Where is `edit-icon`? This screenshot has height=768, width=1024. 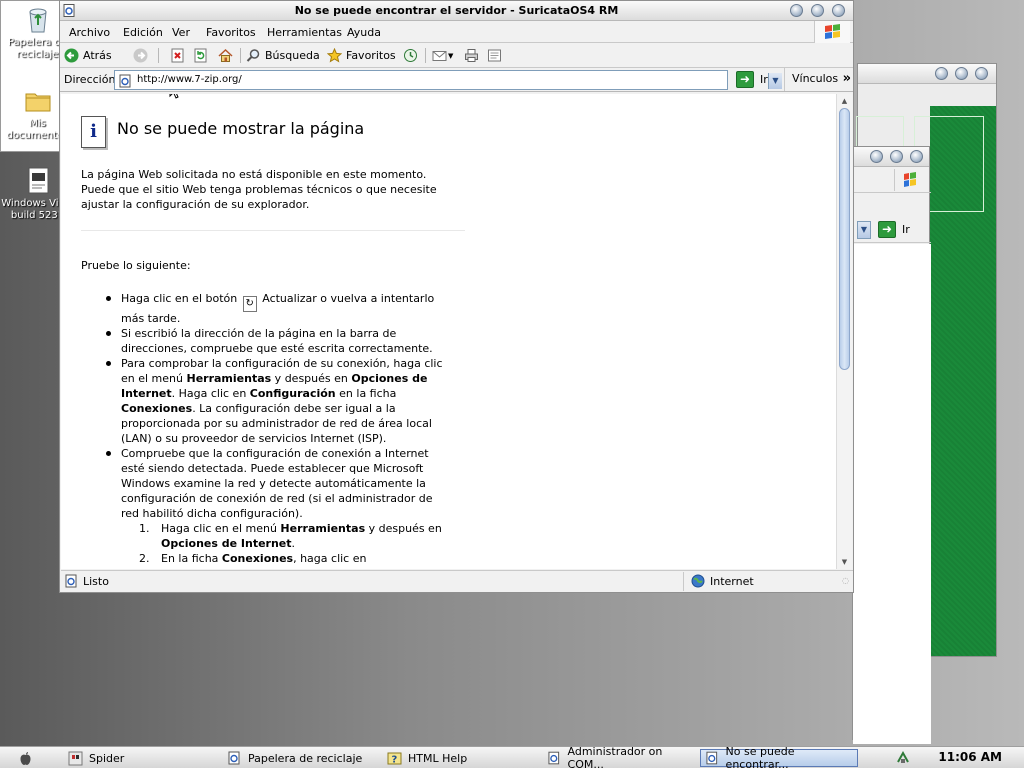
edit-icon is located at coordinates (494, 55).